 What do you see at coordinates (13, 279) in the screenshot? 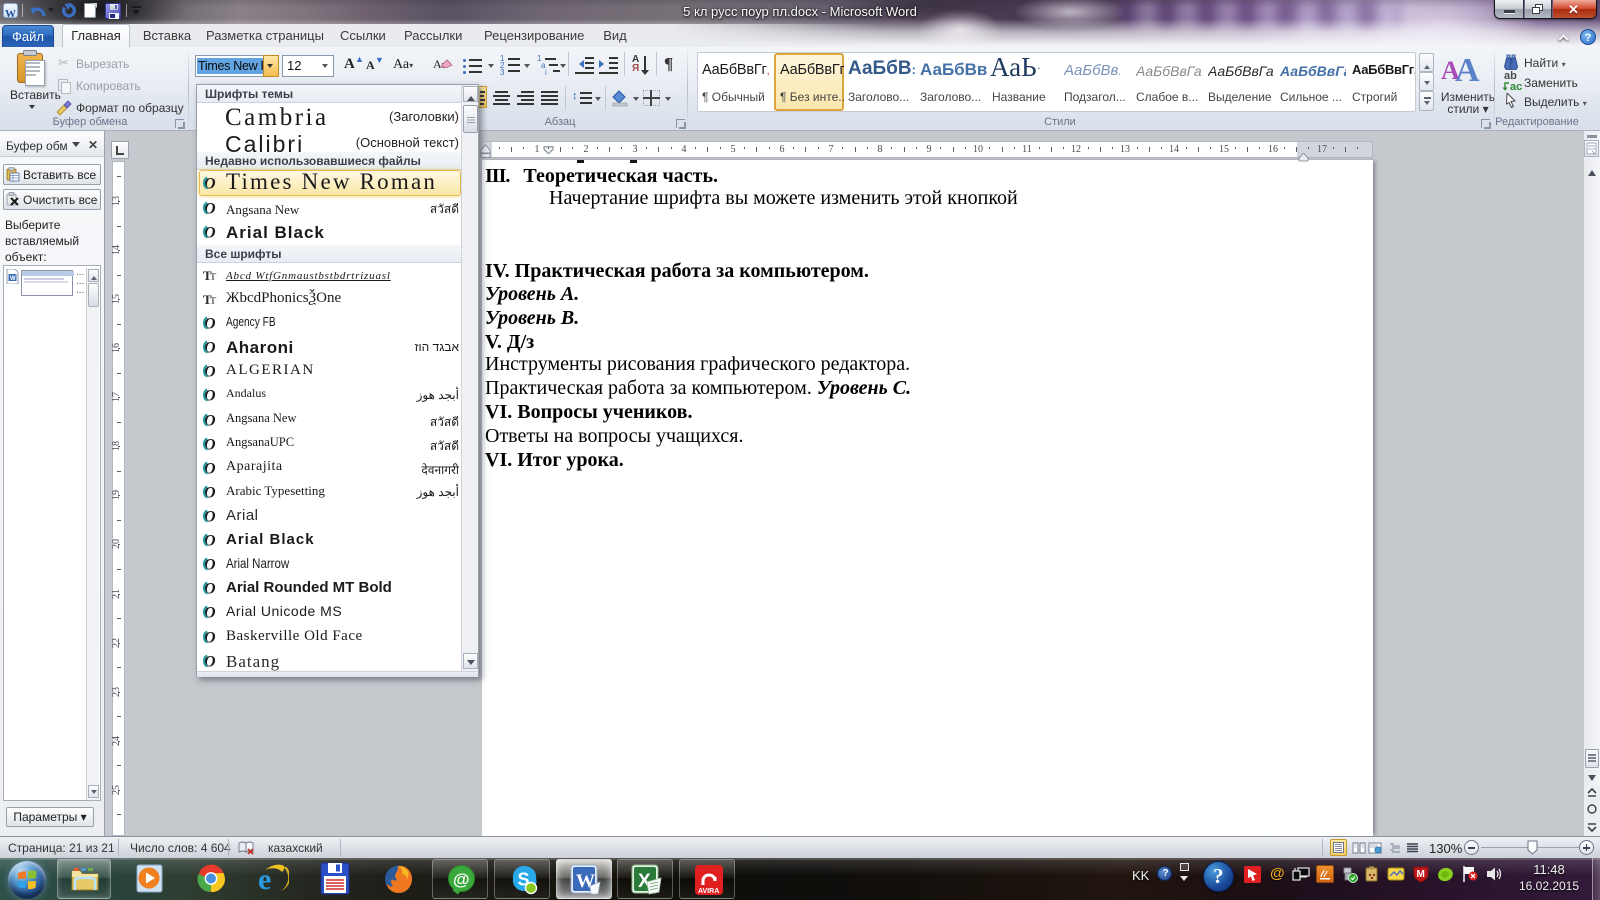
I see `svg-text: W` at bounding box center [13, 279].